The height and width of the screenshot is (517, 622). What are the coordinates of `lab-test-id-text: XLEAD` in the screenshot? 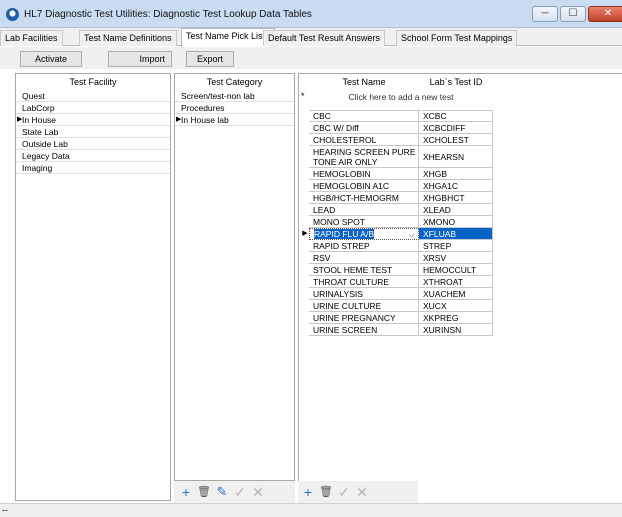 It's located at (437, 209).